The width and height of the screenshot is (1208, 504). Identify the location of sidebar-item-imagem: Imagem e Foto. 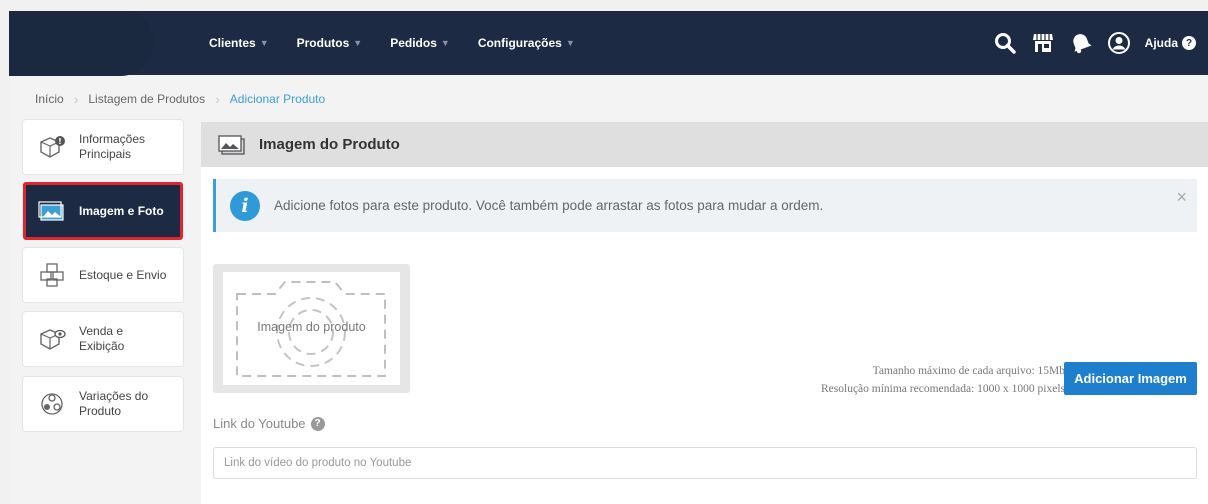
(103, 211).